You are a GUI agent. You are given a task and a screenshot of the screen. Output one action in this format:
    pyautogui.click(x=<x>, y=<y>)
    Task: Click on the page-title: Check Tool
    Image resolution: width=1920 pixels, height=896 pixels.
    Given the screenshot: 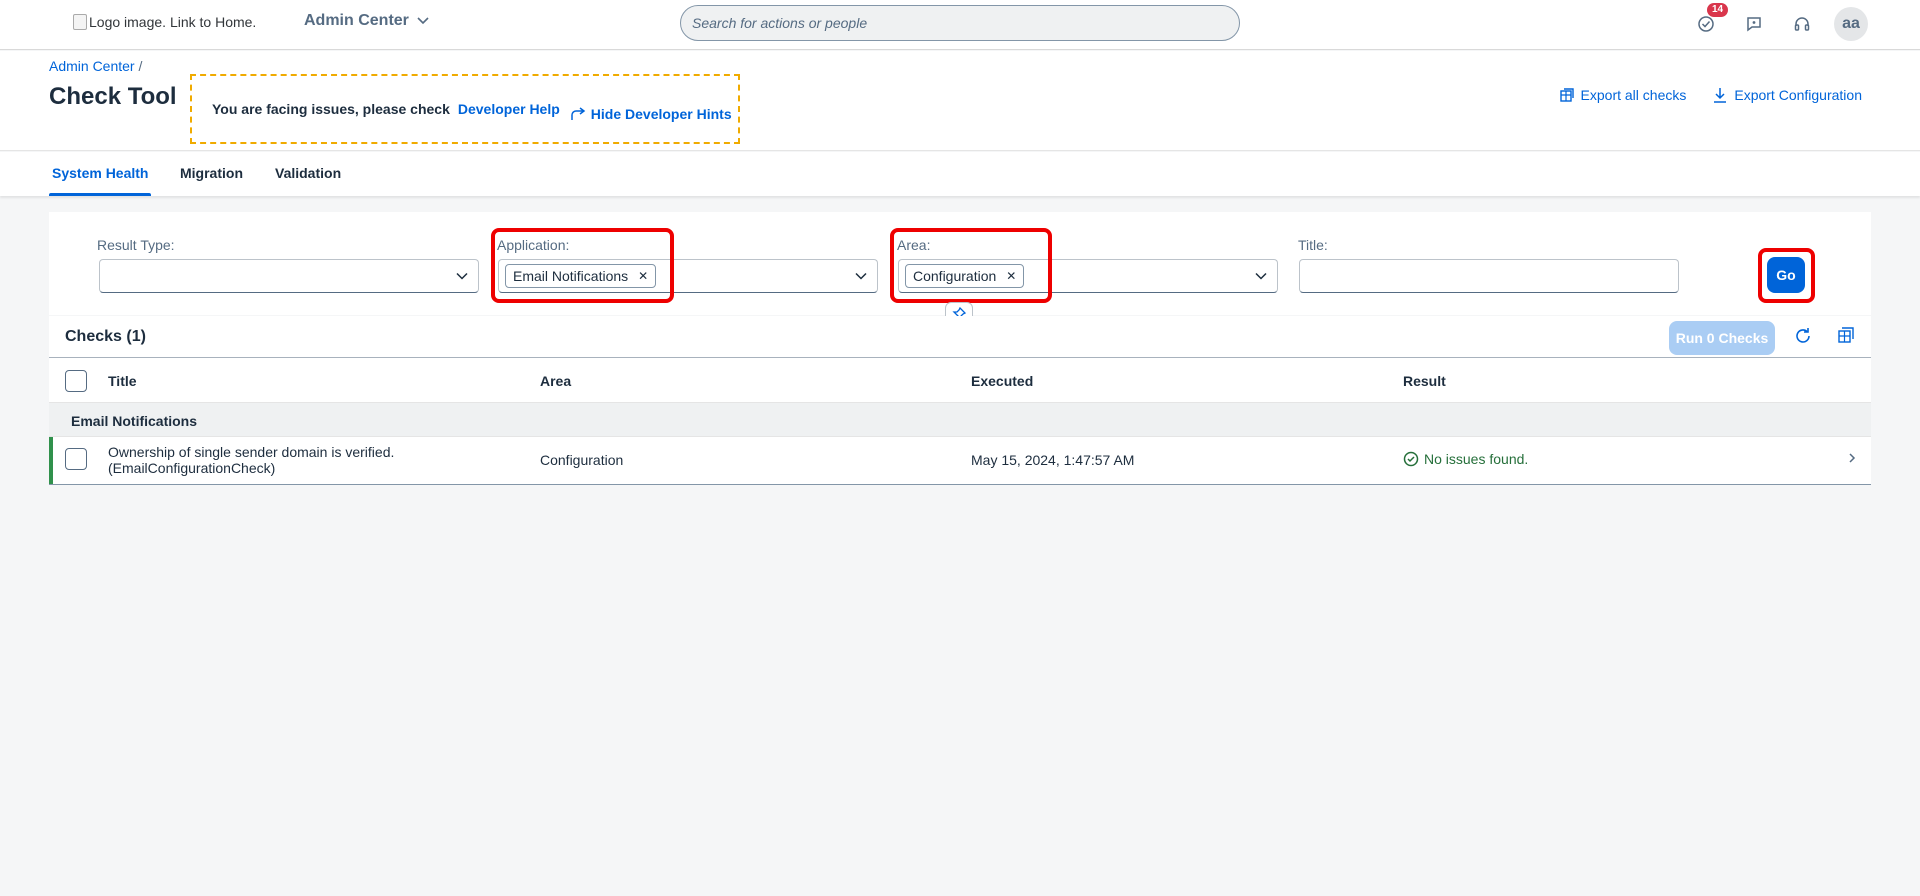 What is the action you would take?
    pyautogui.click(x=113, y=96)
    